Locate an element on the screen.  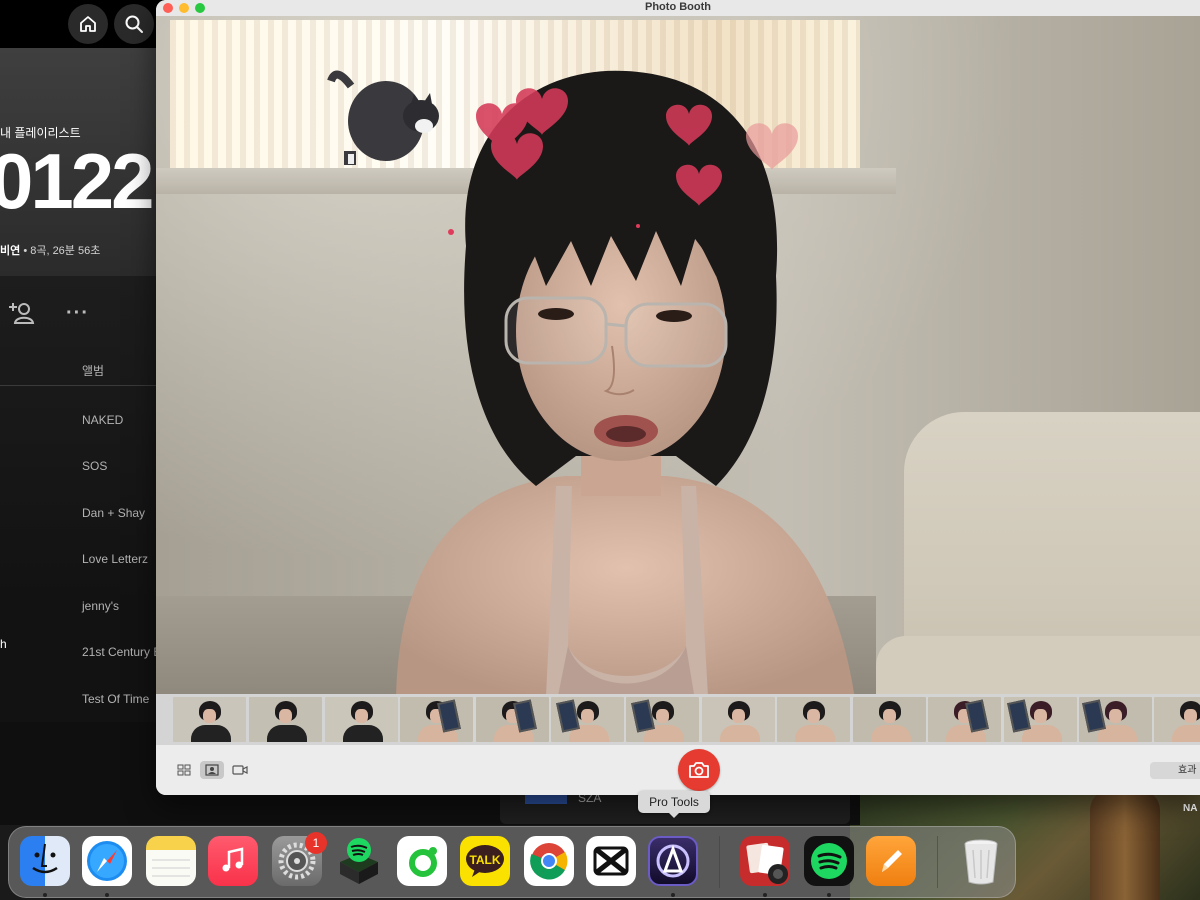
capcut-icon is located at coordinates (611, 861).